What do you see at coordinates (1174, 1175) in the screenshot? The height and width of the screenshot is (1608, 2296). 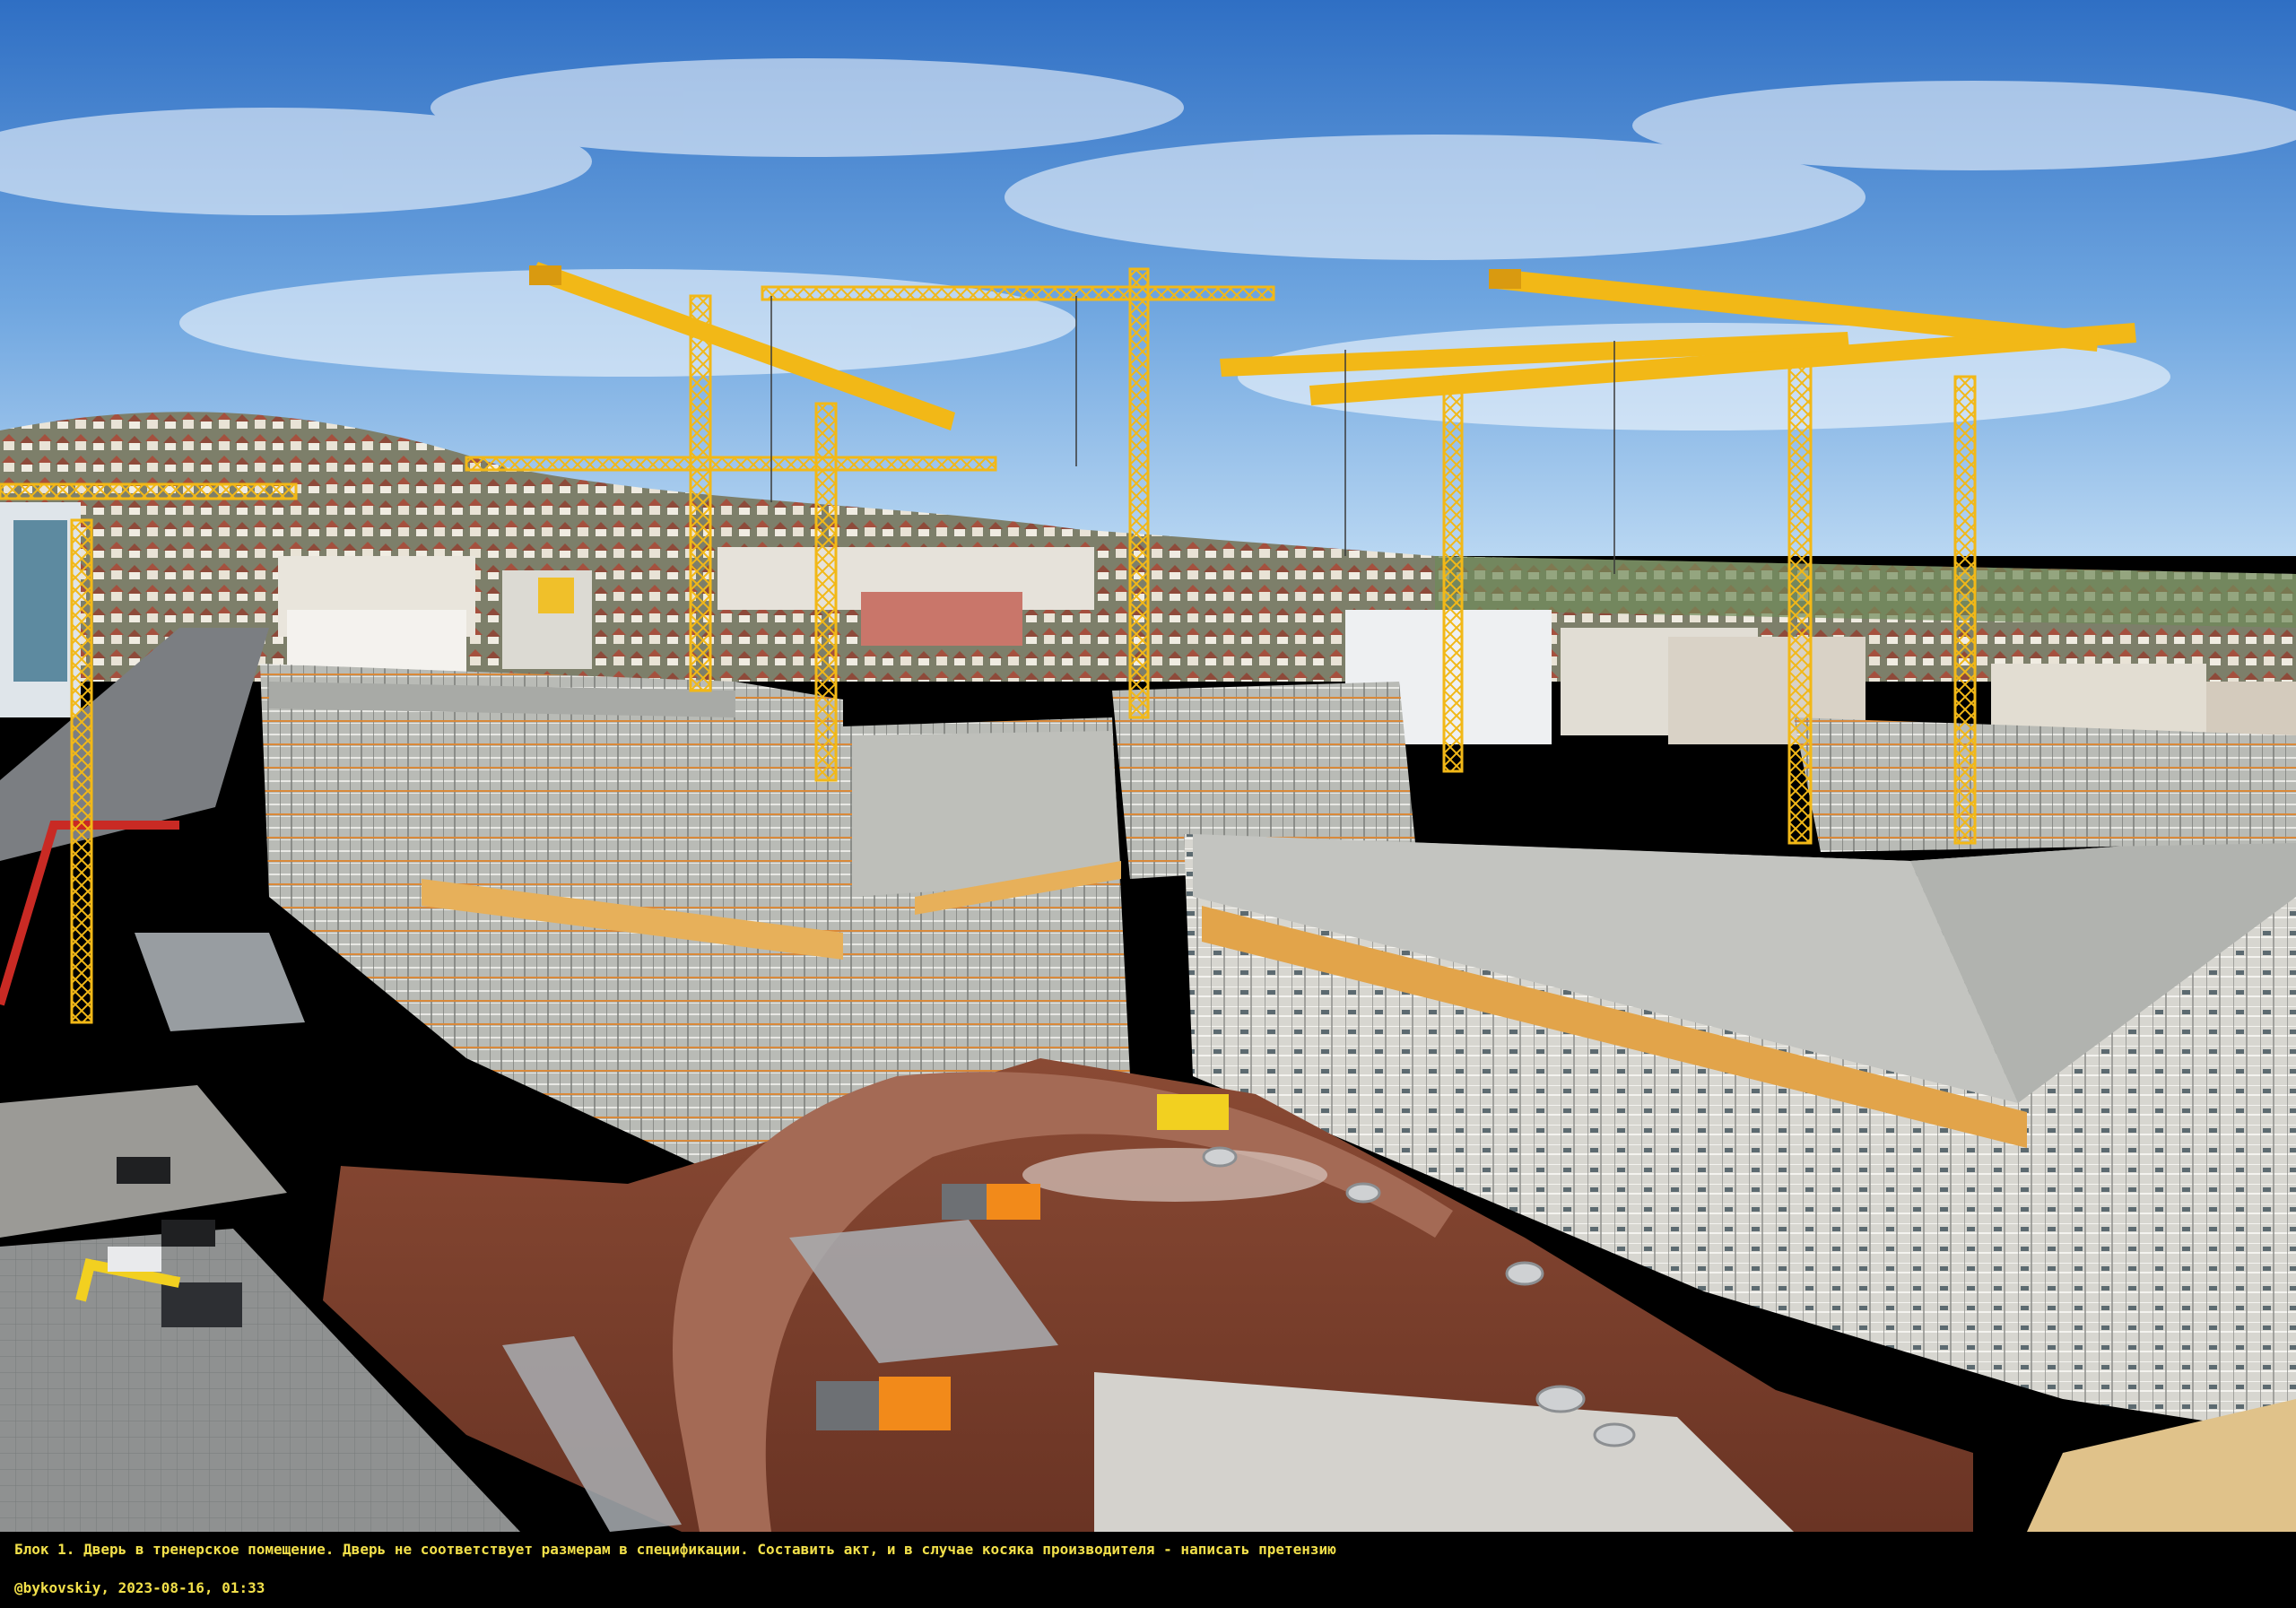 I see `frost-patch` at bounding box center [1174, 1175].